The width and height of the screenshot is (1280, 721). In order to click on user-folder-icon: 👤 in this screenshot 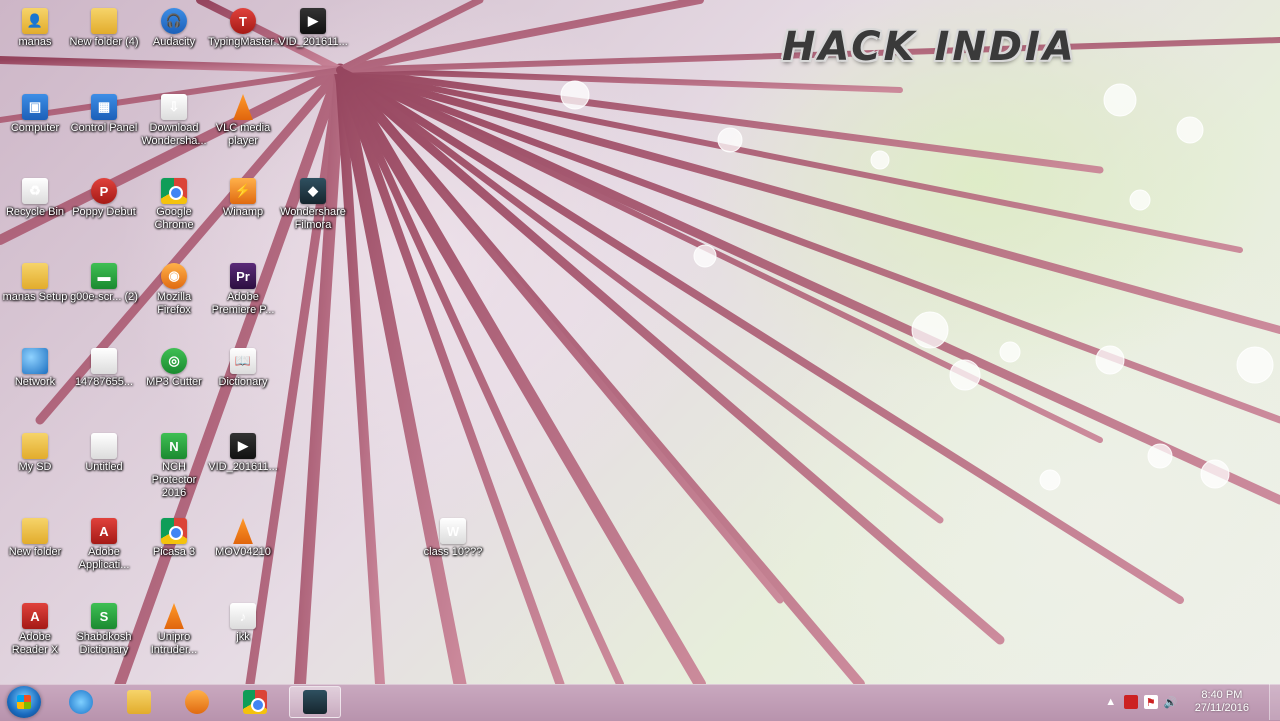, I will do `click(35, 21)`.